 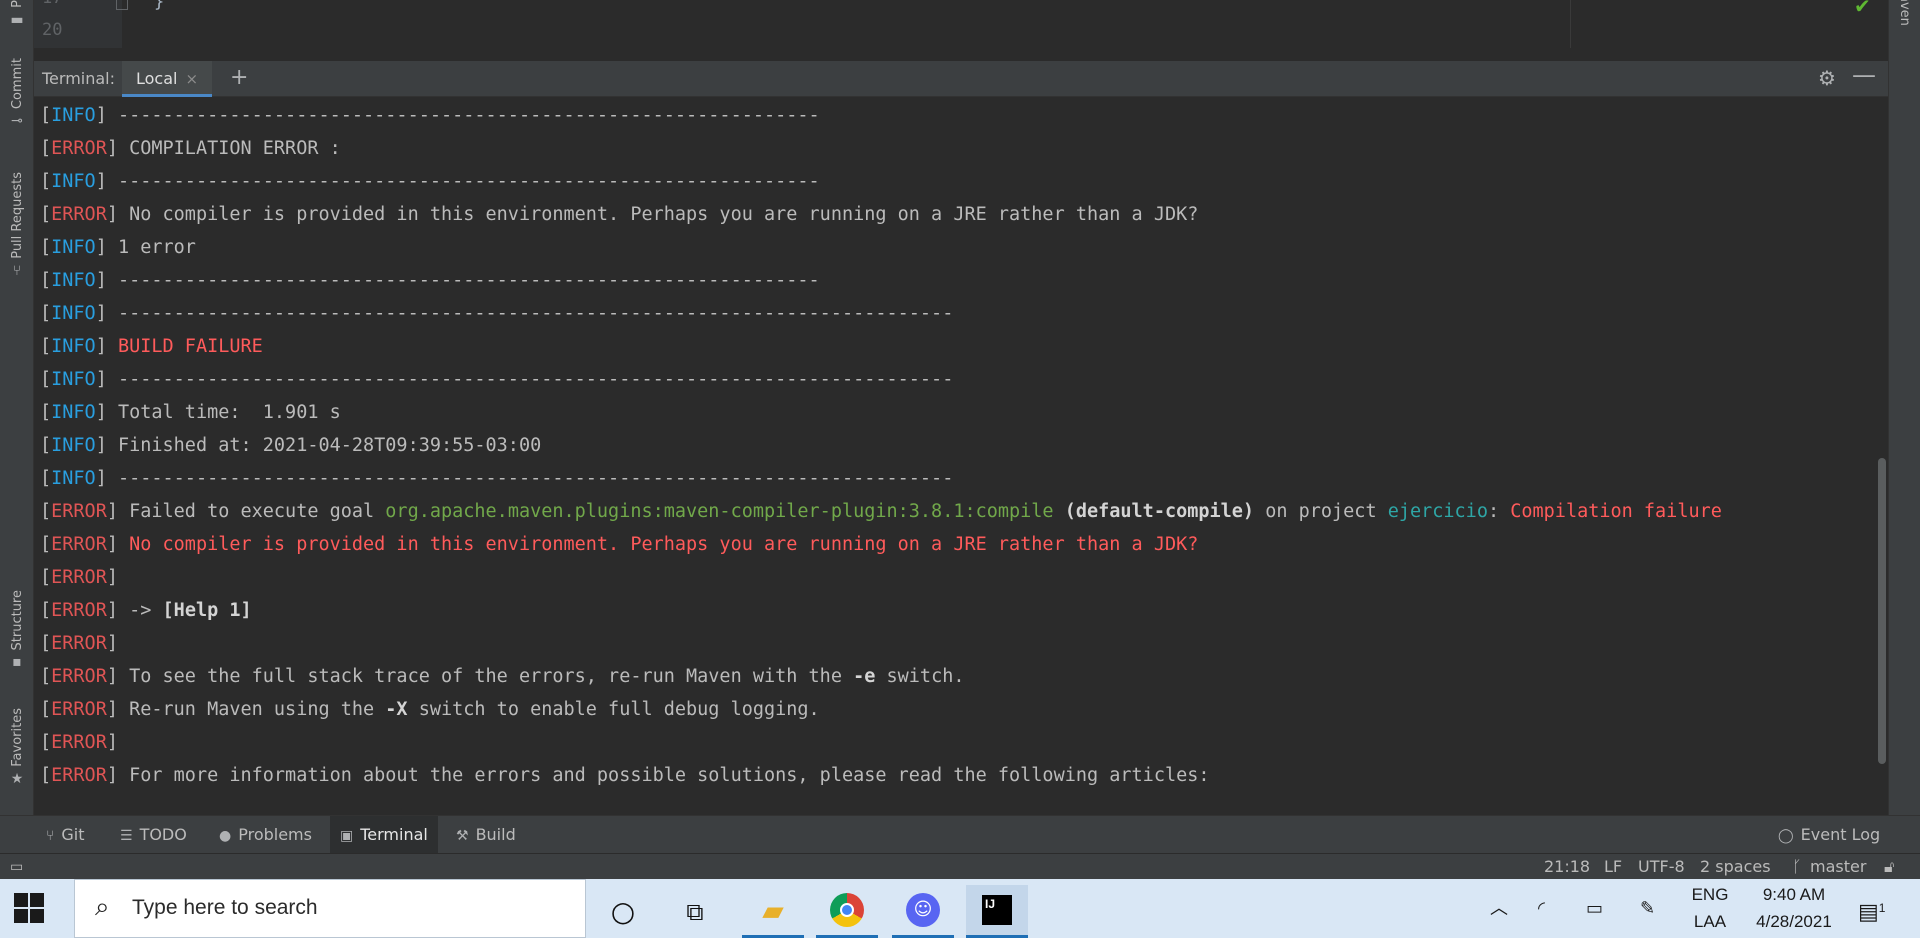 I want to click on search-placeholder: Type here to search, so click(x=225, y=907).